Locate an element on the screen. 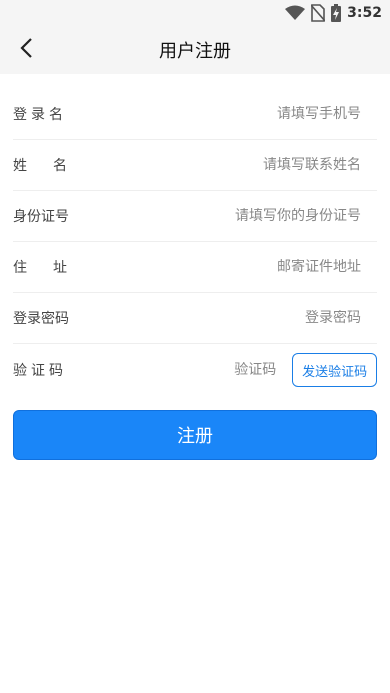 The height and width of the screenshot is (693, 390). address-label: 住址 is located at coordinates (53, 268).